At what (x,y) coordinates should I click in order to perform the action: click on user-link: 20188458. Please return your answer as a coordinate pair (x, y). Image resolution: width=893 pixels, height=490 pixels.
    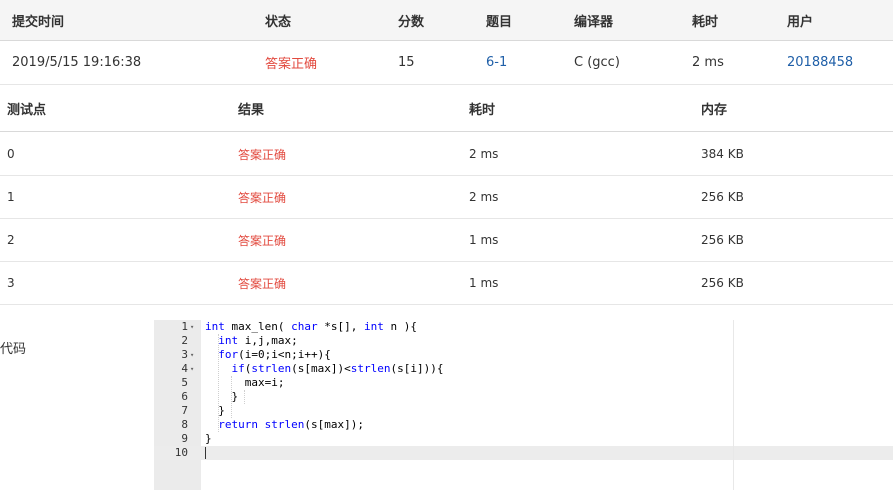
    Looking at the image, I should click on (820, 62).